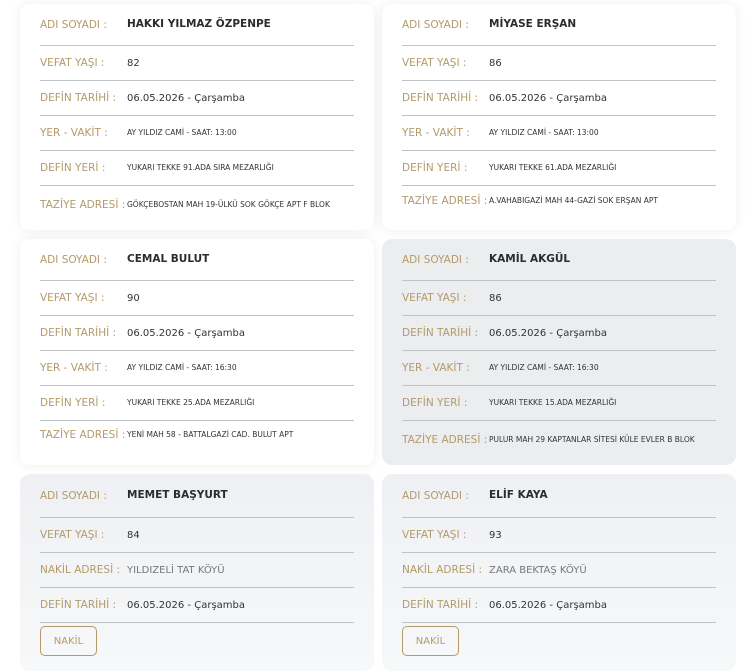  Describe the element at coordinates (133, 298) in the screenshot. I see `age-value: 90` at that location.